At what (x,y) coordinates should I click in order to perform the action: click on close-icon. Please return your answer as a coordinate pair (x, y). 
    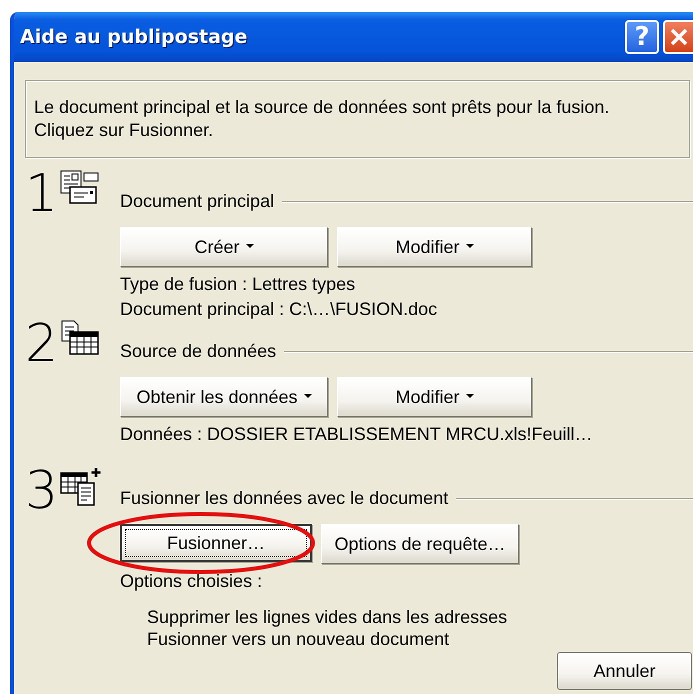
    Looking at the image, I should click on (679, 37).